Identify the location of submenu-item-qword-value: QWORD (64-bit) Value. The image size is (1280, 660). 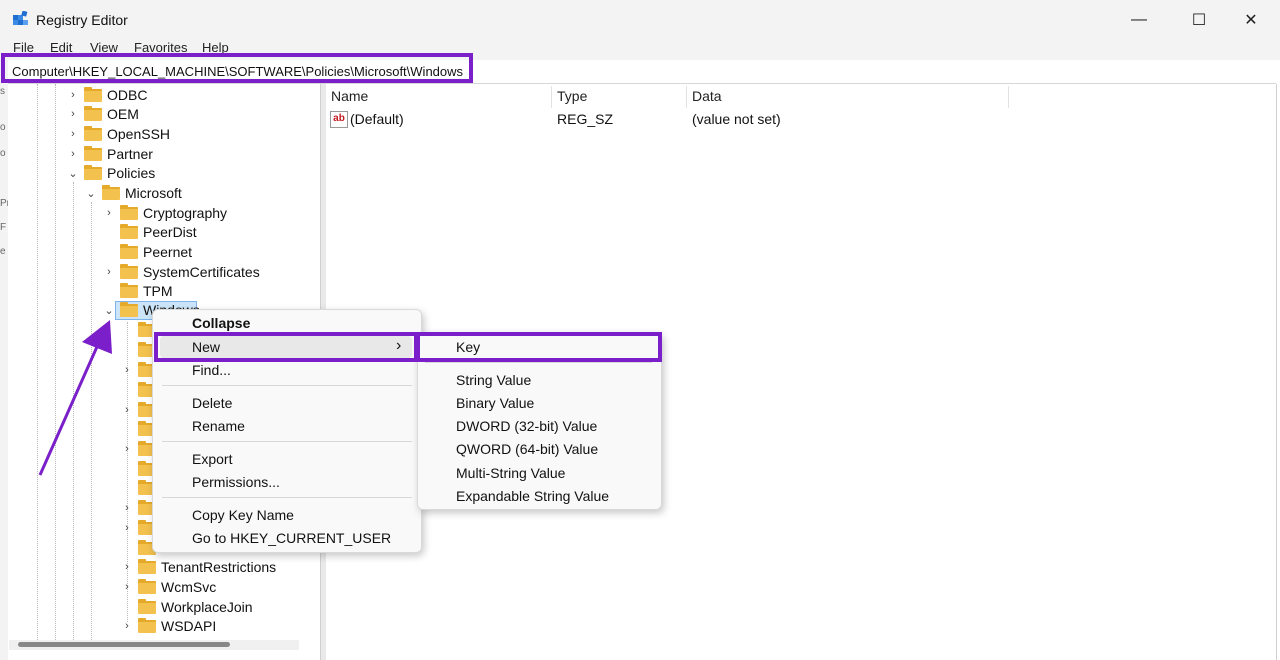
(527, 449).